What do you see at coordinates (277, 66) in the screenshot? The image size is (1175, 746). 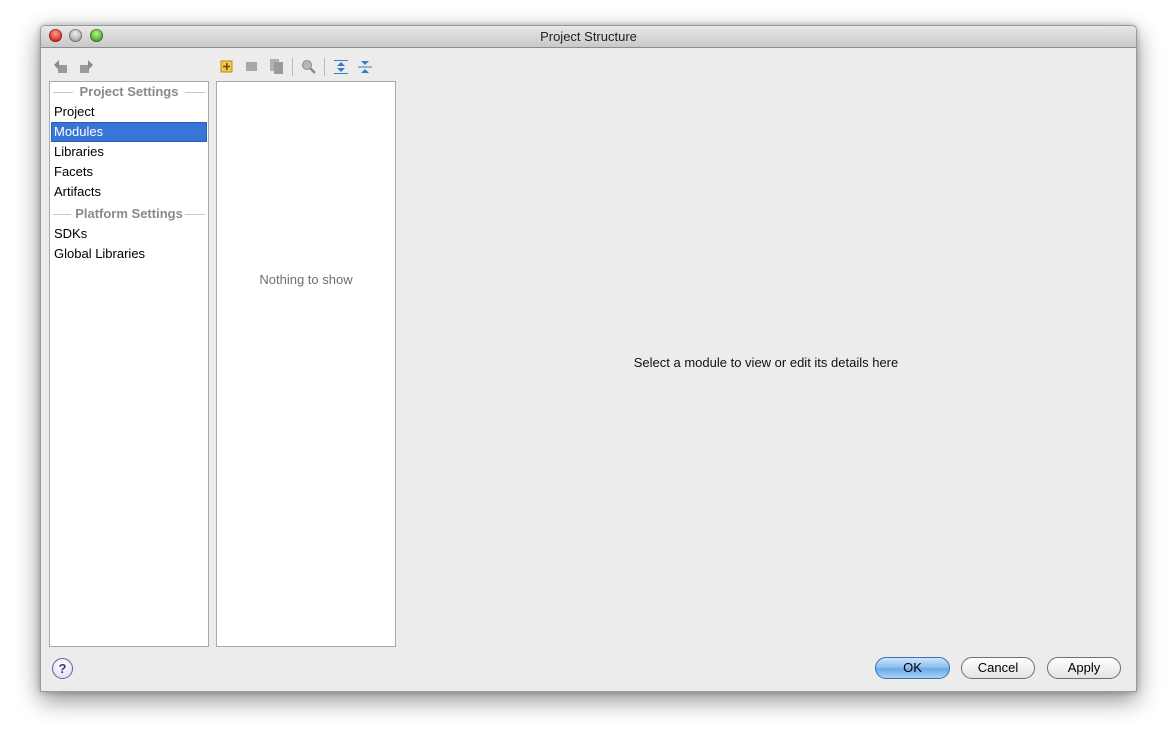 I see `copy-icon` at bounding box center [277, 66].